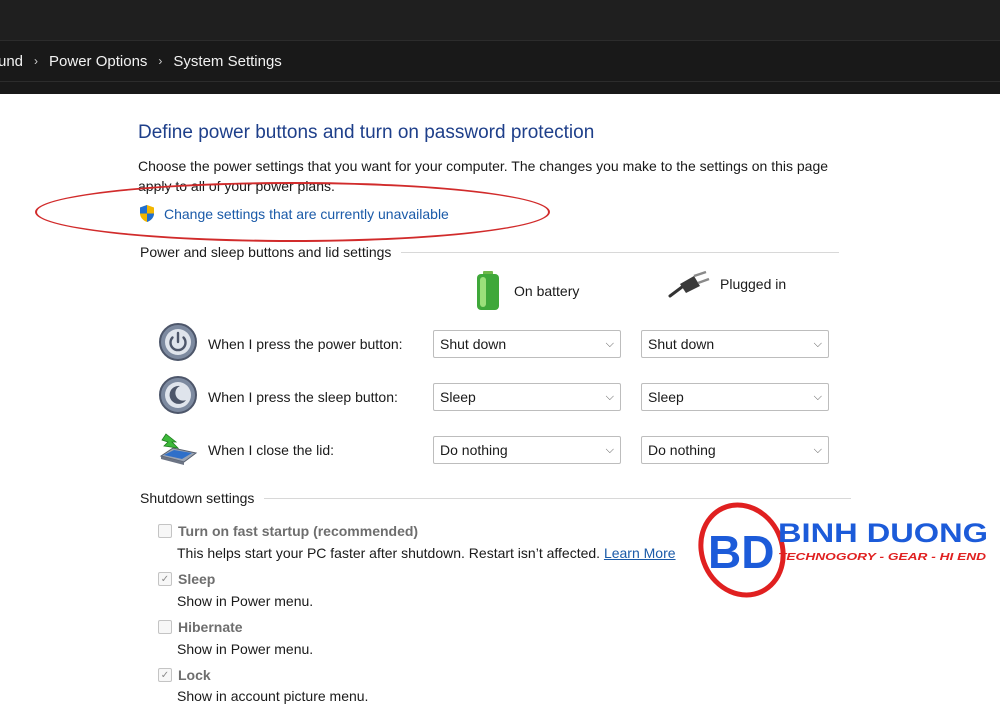 This screenshot has width=1000, height=704. I want to click on on-battery-column-header: On battery, so click(525, 291).